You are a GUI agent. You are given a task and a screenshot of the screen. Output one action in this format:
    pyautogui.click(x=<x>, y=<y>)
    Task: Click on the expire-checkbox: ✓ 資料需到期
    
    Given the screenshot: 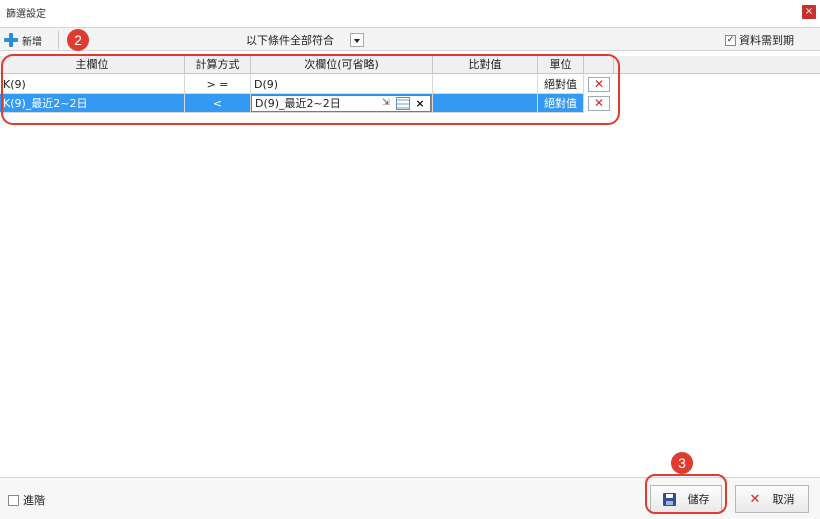 What is the action you would take?
    pyautogui.click(x=759, y=40)
    